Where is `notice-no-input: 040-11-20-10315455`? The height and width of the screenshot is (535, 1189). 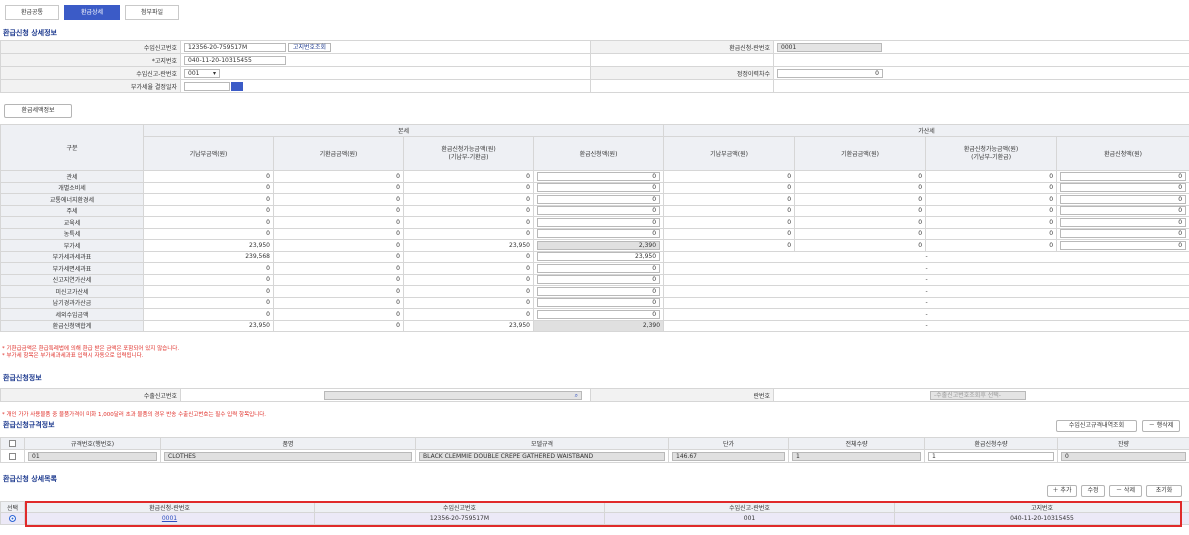
notice-no-input: 040-11-20-10315455 is located at coordinates (235, 60).